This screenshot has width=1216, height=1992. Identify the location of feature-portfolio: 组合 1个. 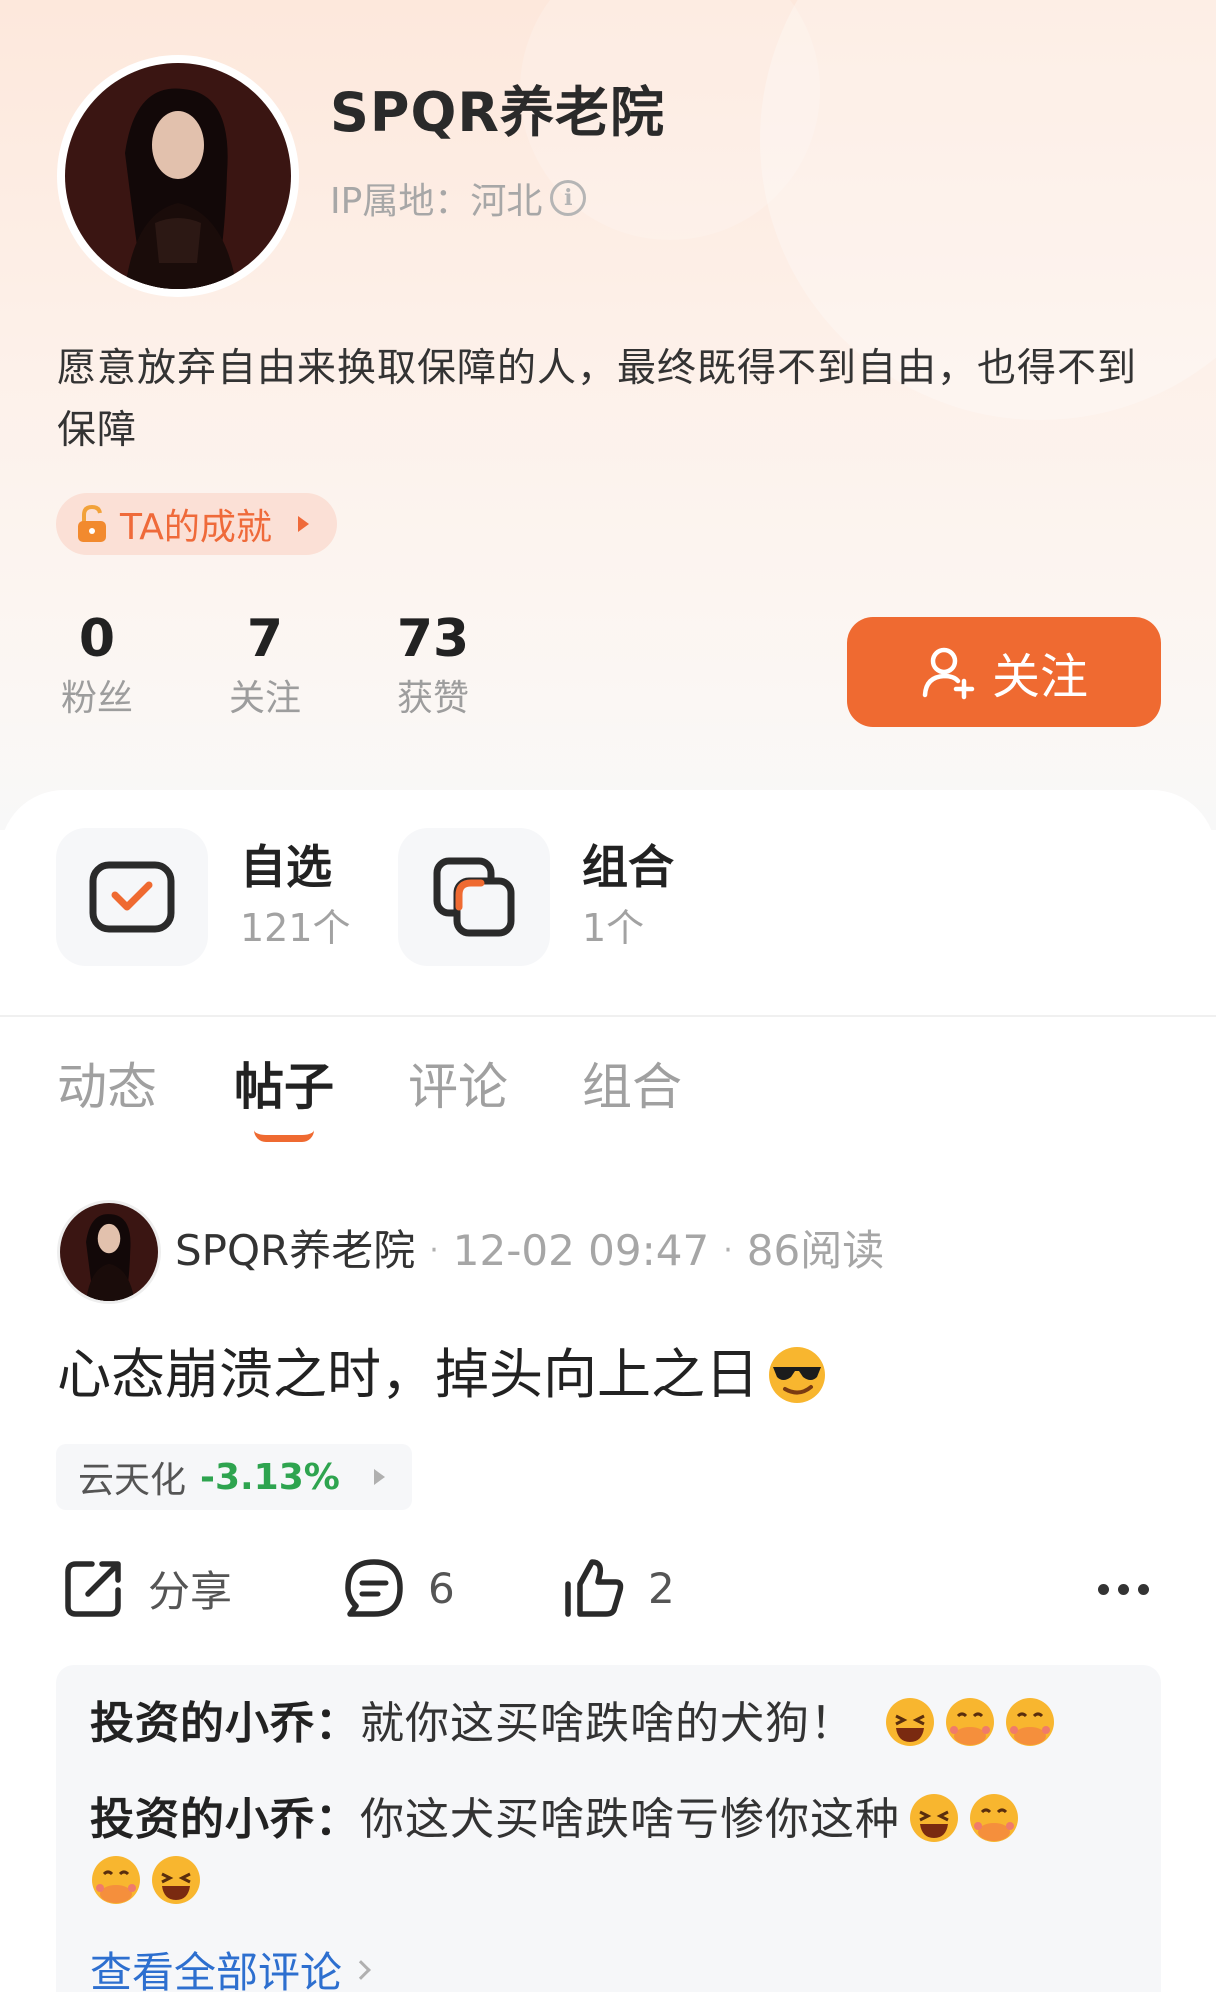
(536, 897).